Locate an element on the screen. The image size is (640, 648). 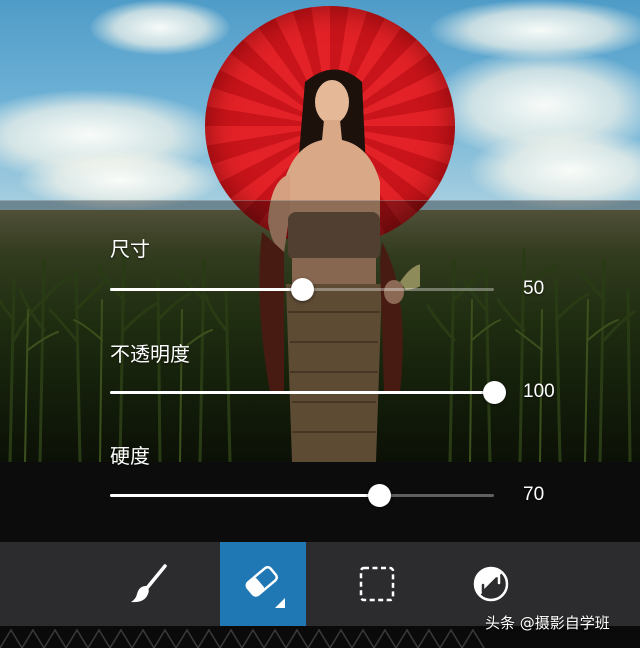
eraser-icon is located at coordinates (265, 586).